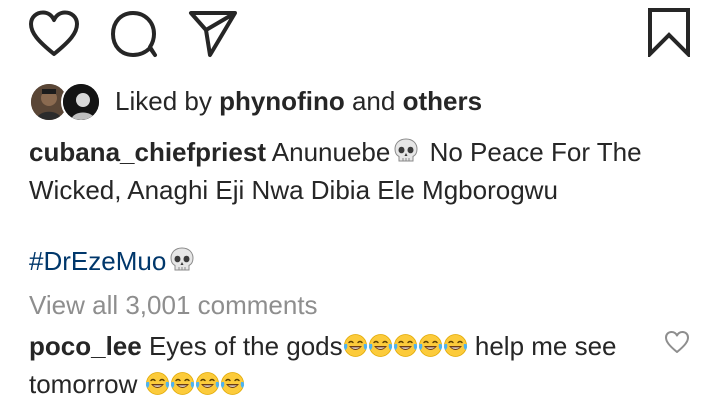 This screenshot has height=406, width=720. I want to click on bookmark-icon, so click(669, 32).